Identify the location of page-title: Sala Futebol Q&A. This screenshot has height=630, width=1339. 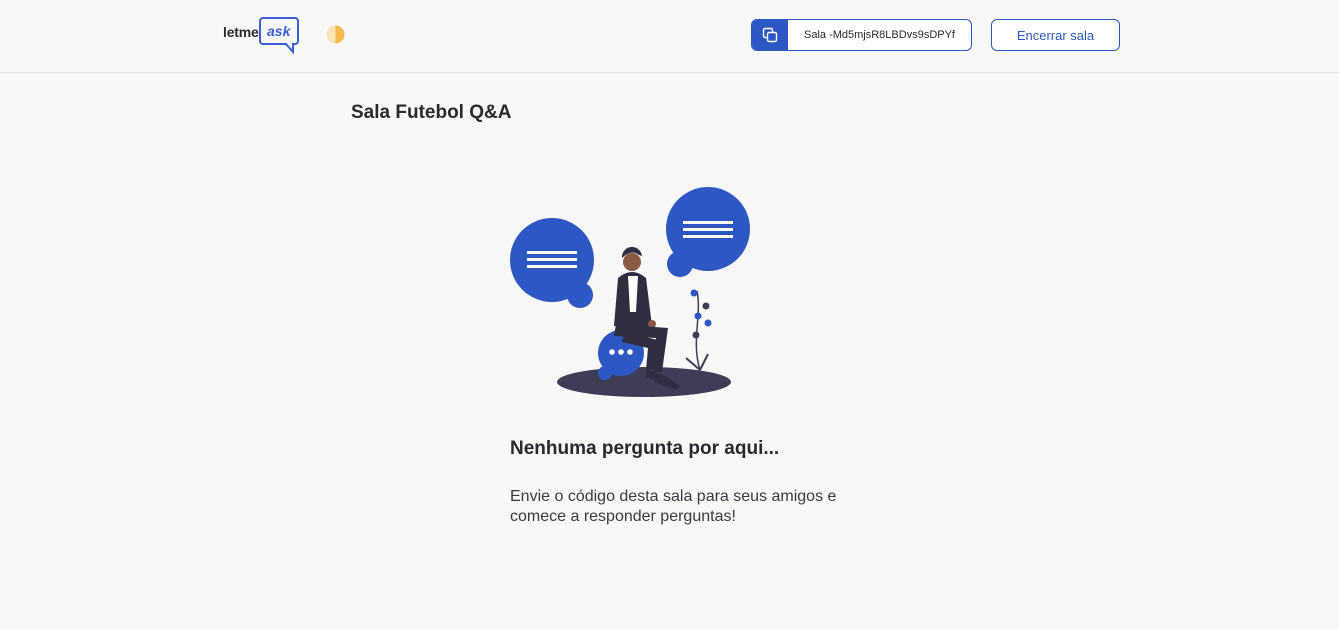
(431, 112).